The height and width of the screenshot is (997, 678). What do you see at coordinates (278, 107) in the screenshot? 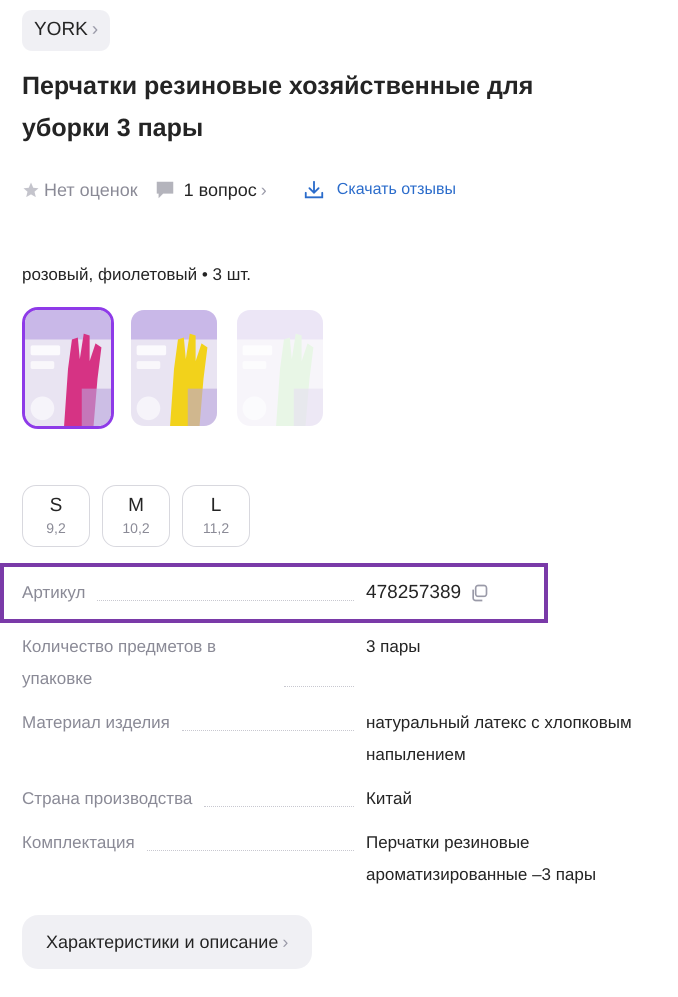
I see `product-title: Перчатки резиновые хозяйственные для уборки 3 пары` at bounding box center [278, 107].